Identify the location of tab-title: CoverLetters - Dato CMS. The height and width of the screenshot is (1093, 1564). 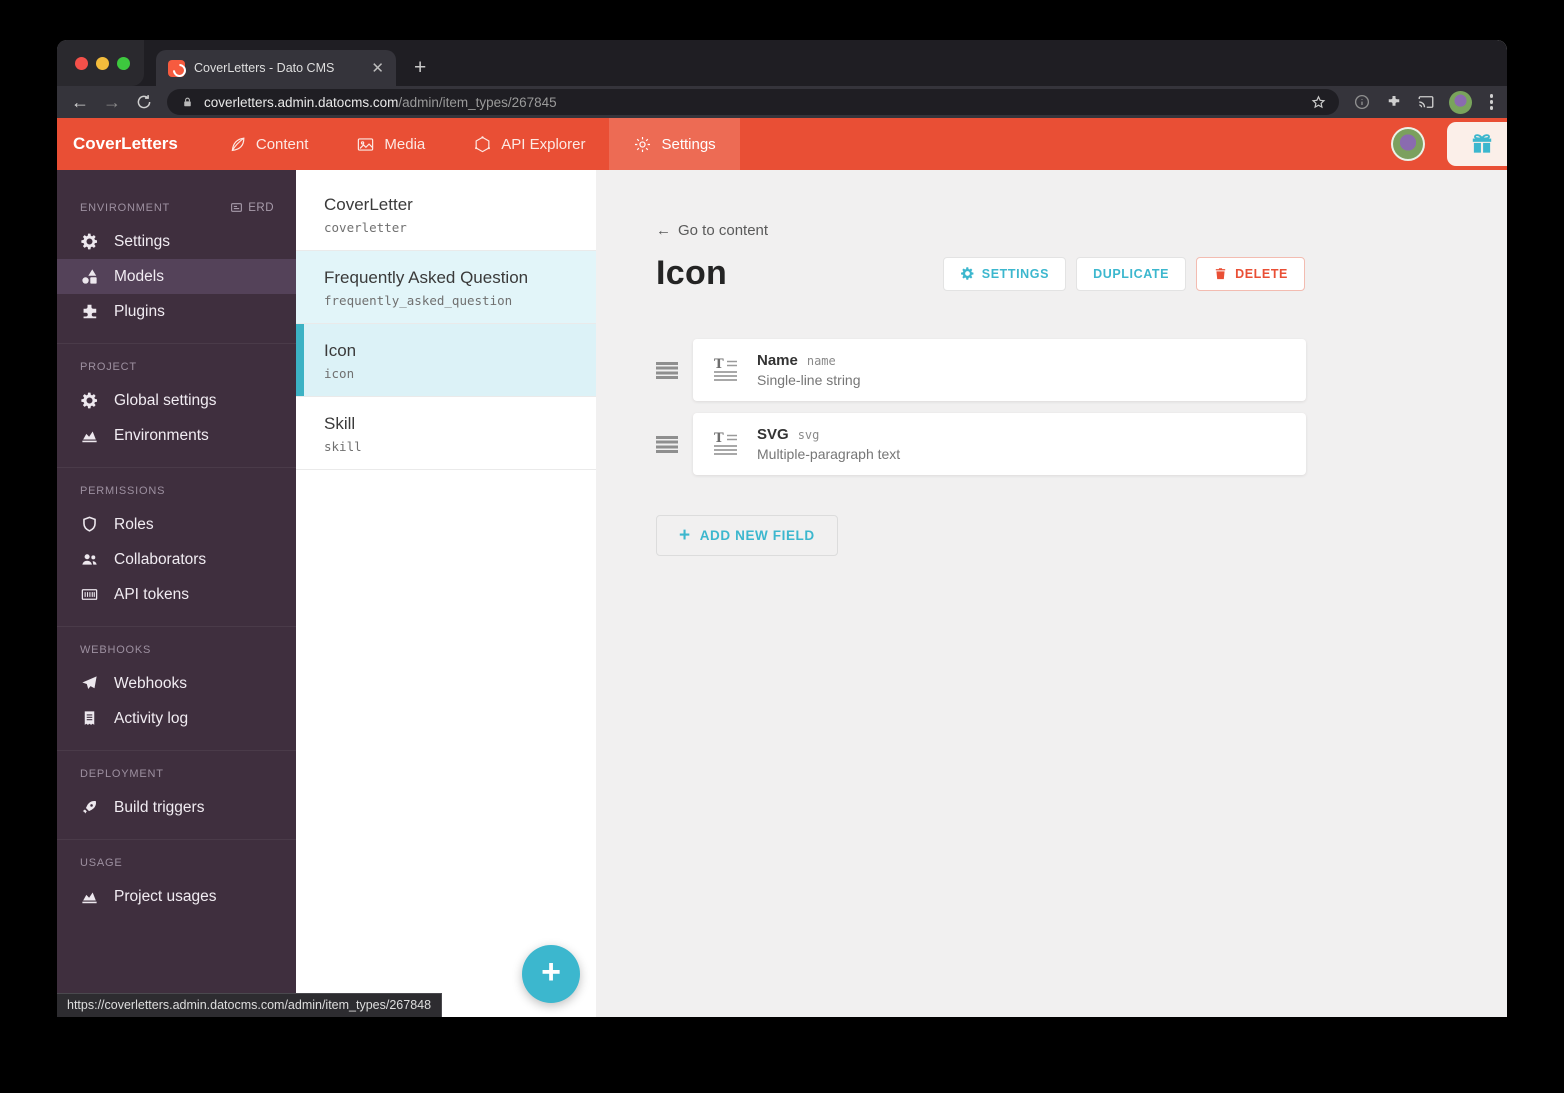
(264, 68).